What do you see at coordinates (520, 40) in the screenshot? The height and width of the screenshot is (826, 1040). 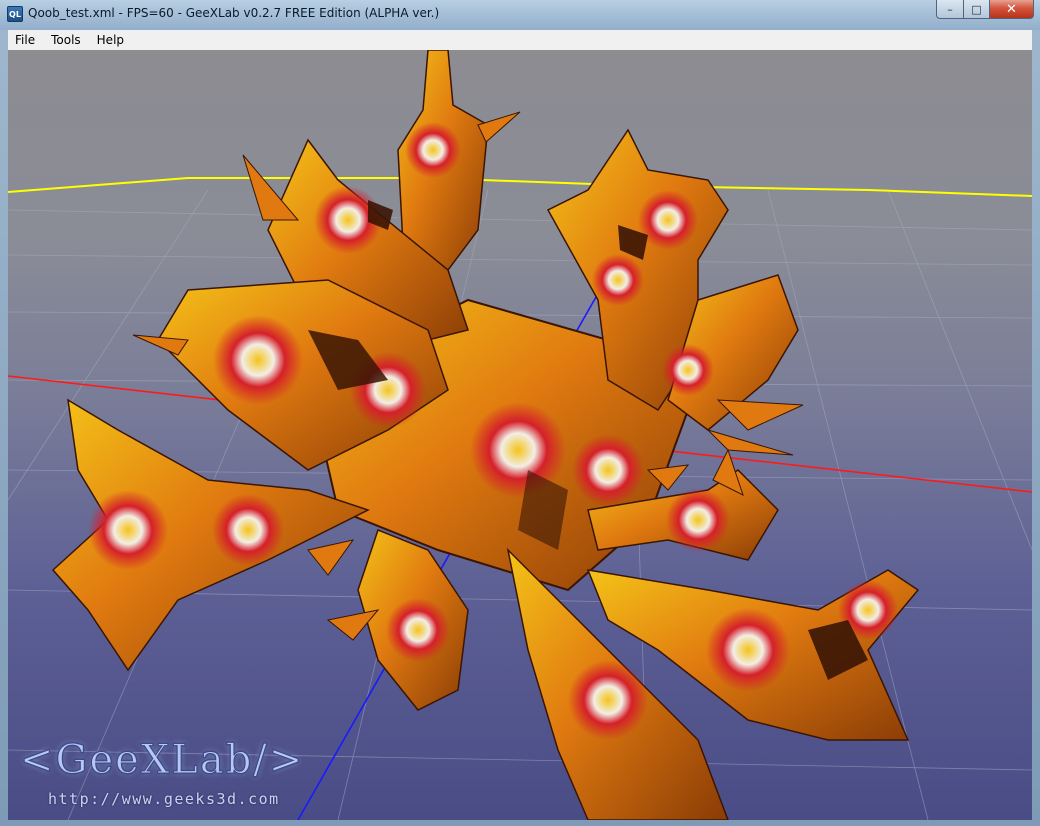 I see `menu-bar: File Tools Help` at bounding box center [520, 40].